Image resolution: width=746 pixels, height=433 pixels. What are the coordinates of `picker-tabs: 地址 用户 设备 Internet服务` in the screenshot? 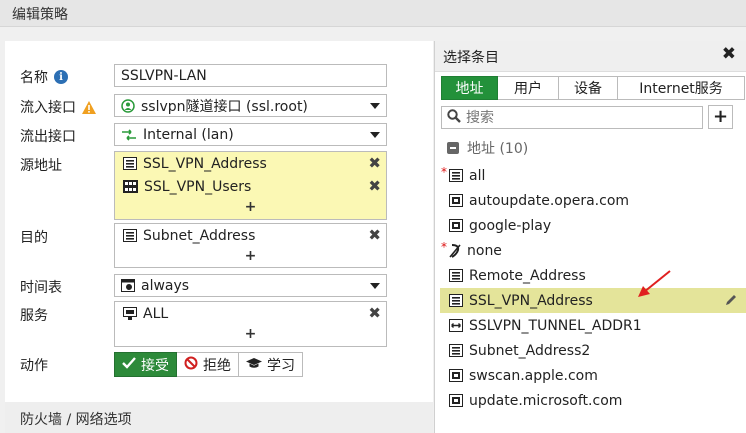 It's located at (593, 88).